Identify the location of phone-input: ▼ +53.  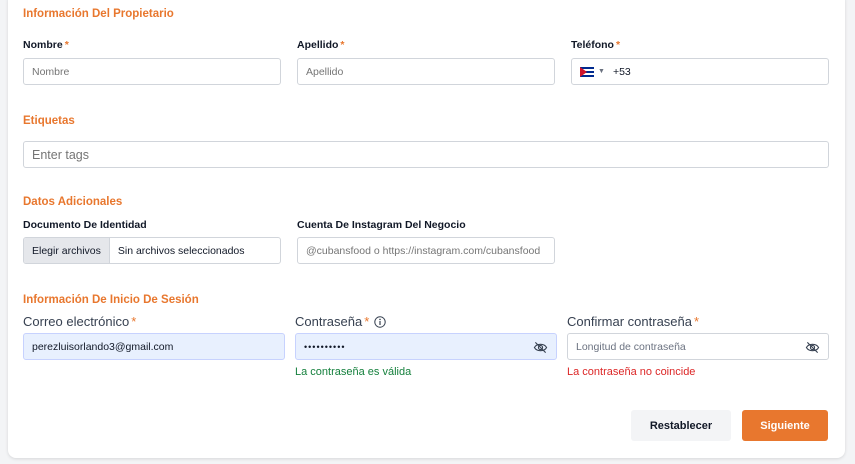
(700, 71).